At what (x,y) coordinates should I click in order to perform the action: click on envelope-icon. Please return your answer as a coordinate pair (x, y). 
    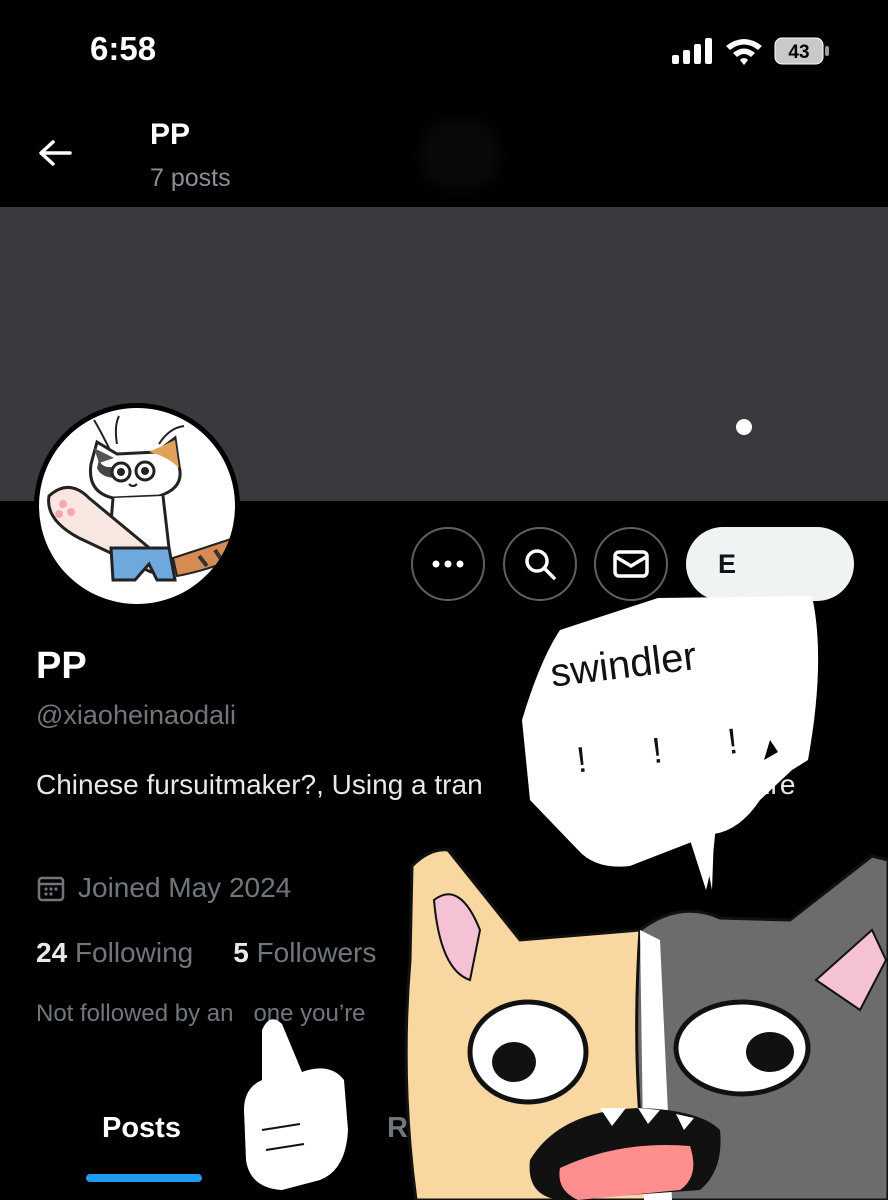
    Looking at the image, I should click on (631, 564).